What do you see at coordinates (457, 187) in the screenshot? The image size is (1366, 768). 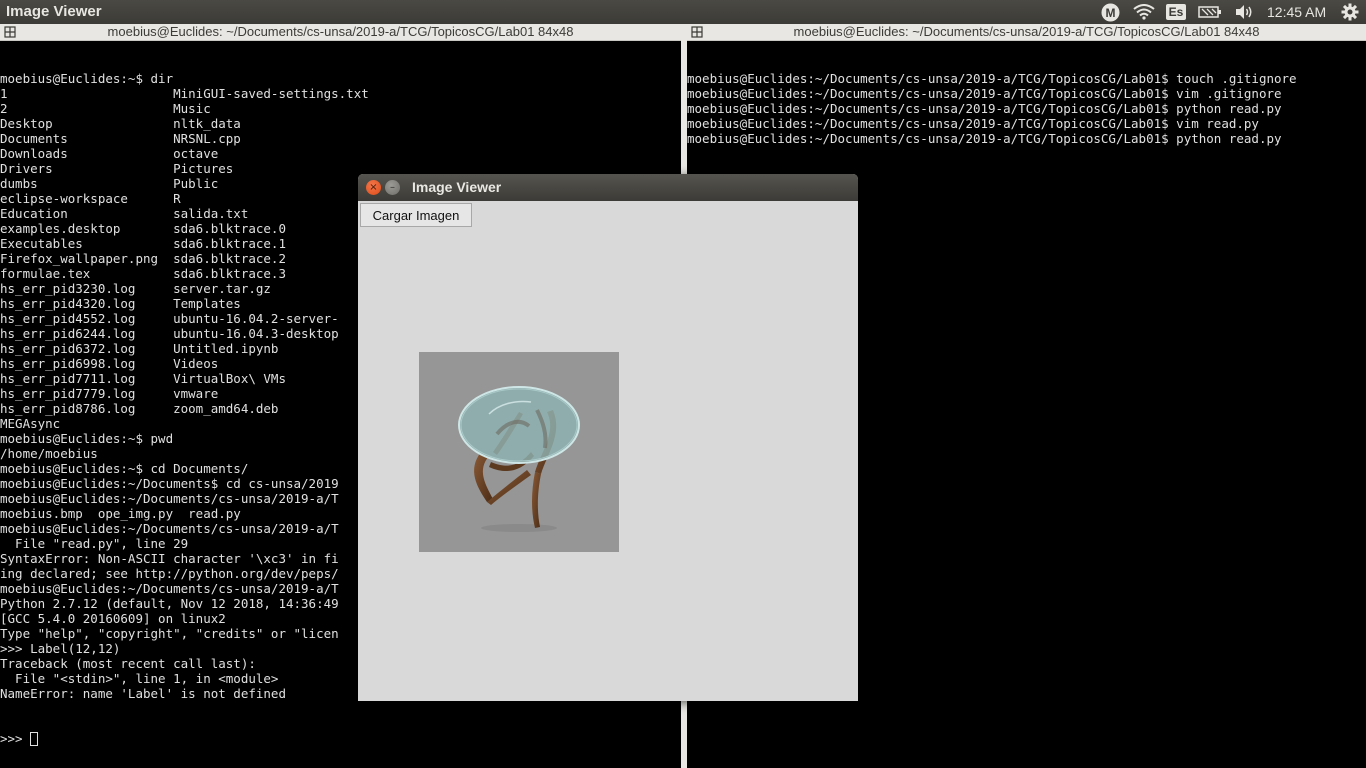 I see `window-title: Image Viewer` at bounding box center [457, 187].